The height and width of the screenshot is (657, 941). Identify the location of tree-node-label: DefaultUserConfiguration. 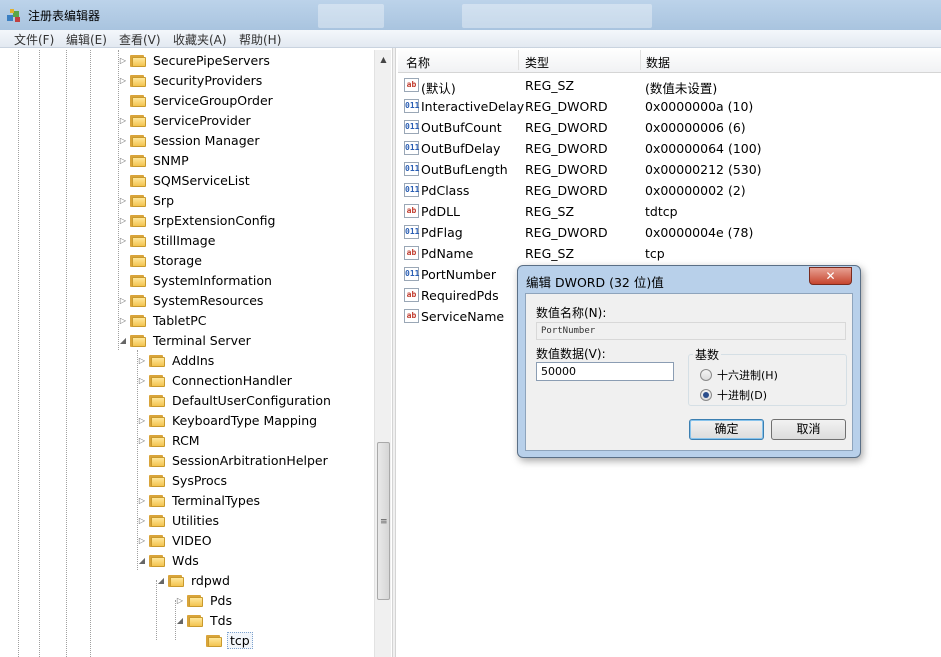
(251, 400).